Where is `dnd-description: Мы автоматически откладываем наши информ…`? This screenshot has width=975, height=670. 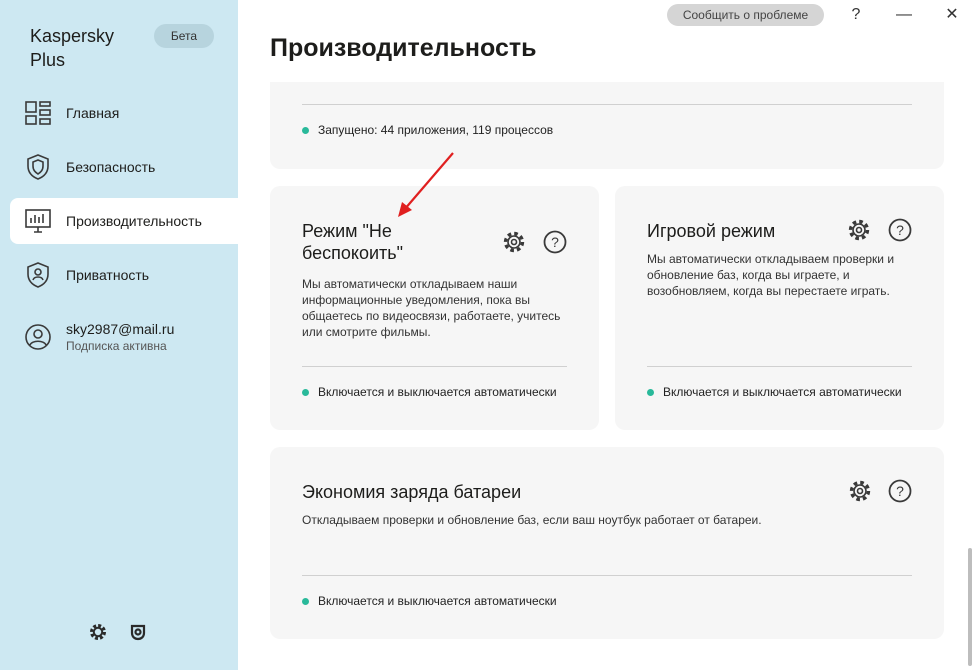
dnd-description: Мы автоматически откладываем наши информ… is located at coordinates (431, 308).